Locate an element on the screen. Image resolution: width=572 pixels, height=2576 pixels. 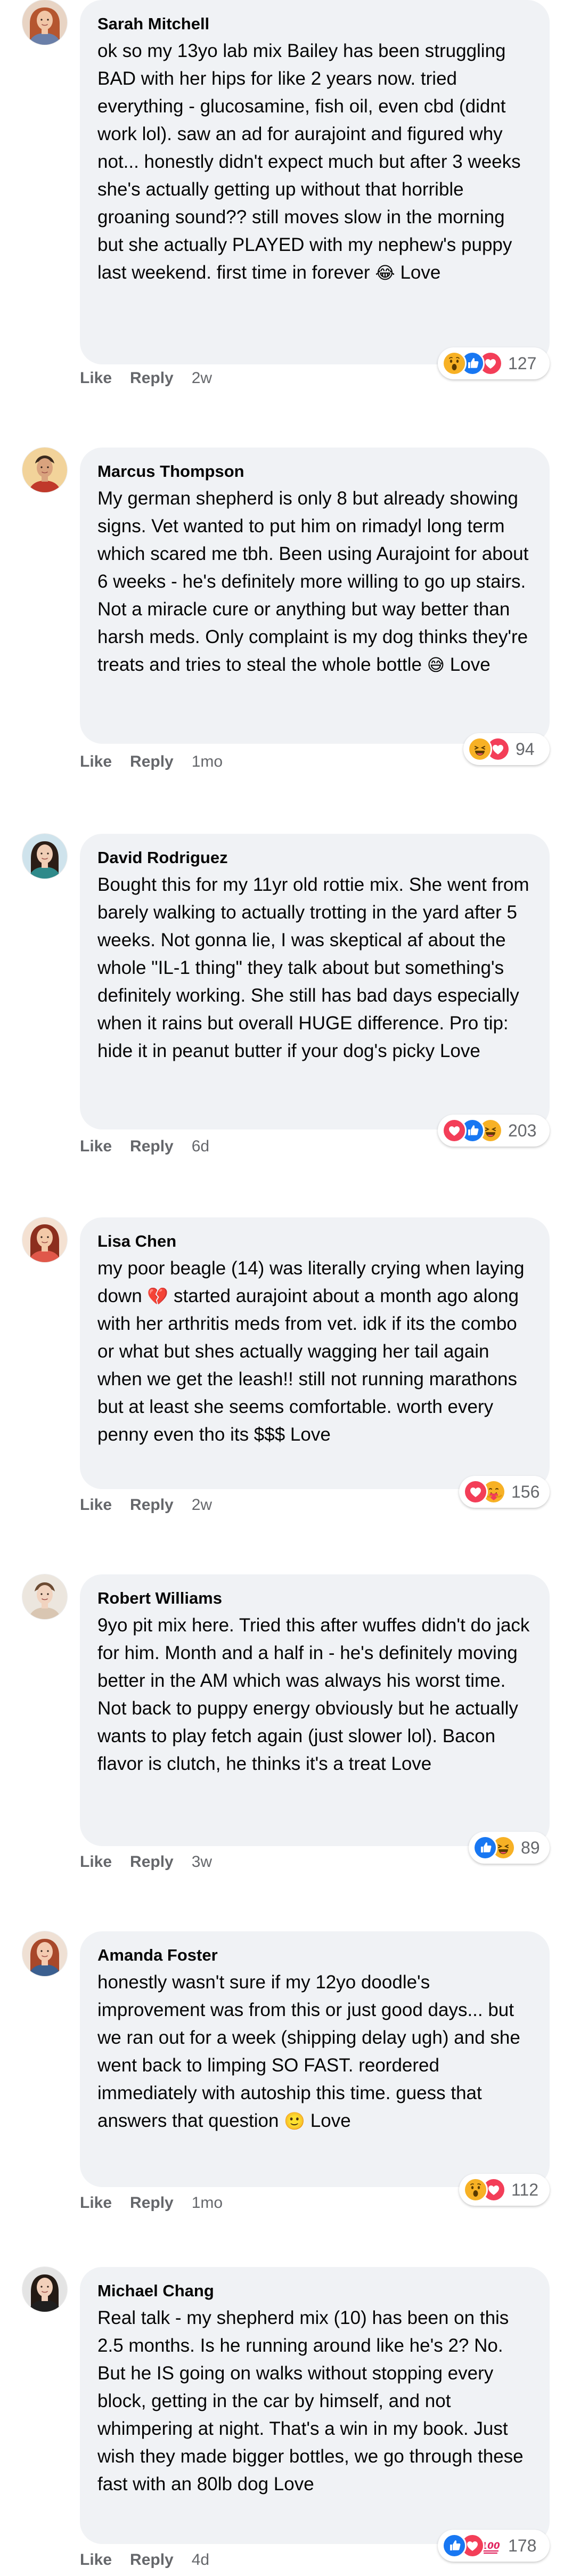
reaction-count: 203 is located at coordinates (522, 1130).